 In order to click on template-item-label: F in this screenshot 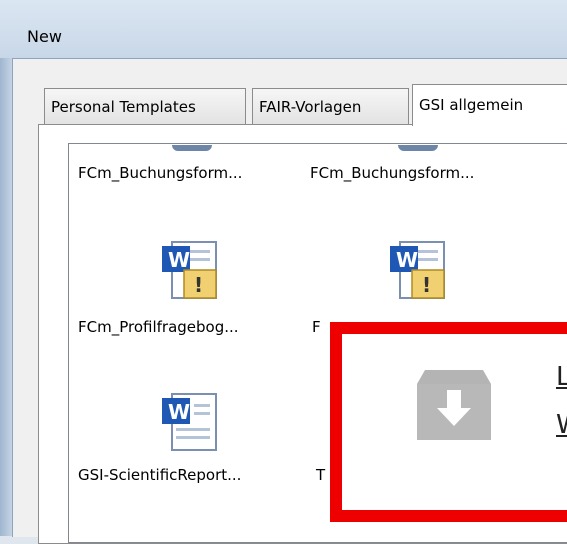, I will do `click(316, 327)`.